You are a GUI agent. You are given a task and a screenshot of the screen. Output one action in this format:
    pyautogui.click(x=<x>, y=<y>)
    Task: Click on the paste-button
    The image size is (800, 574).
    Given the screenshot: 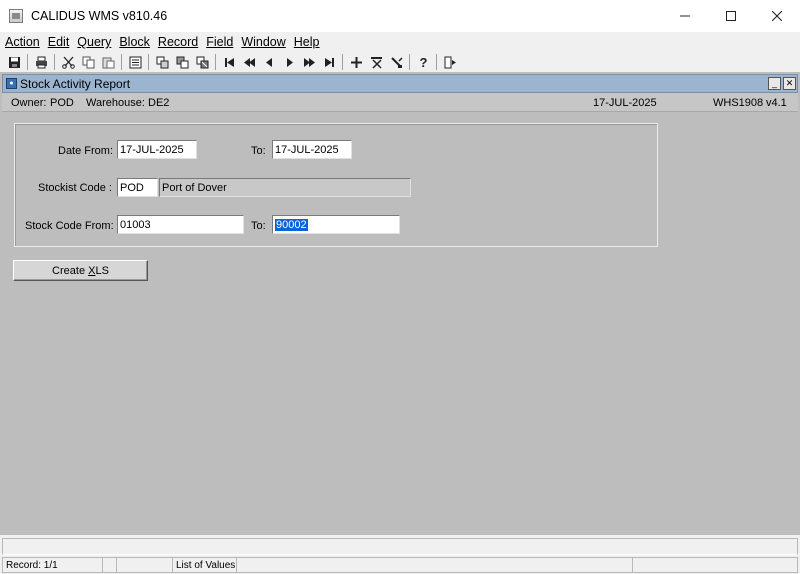 What is the action you would take?
    pyautogui.click(x=108, y=62)
    